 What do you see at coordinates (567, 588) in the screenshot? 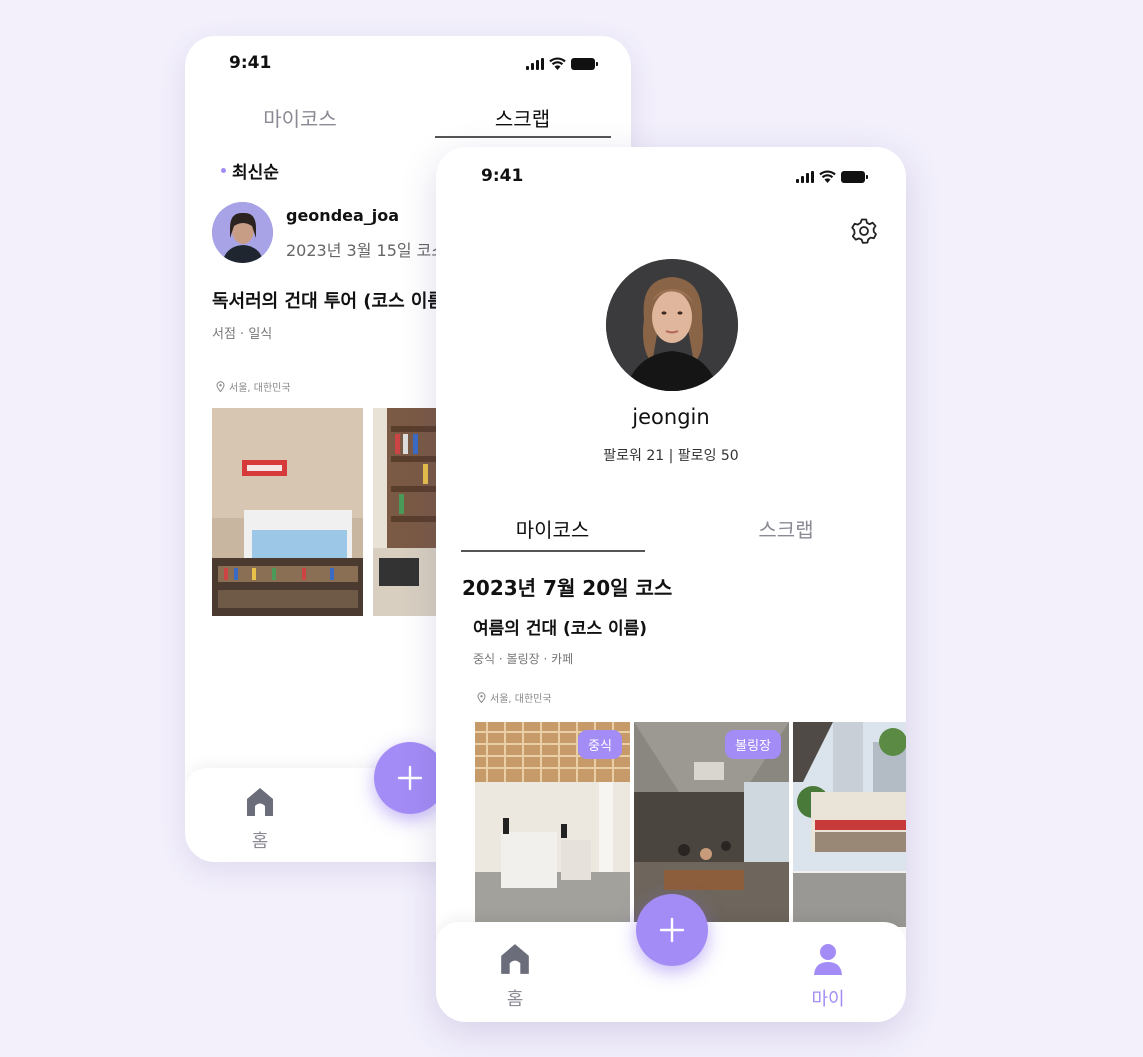
I see `course-date: 2023년 7월 20일 코스` at bounding box center [567, 588].